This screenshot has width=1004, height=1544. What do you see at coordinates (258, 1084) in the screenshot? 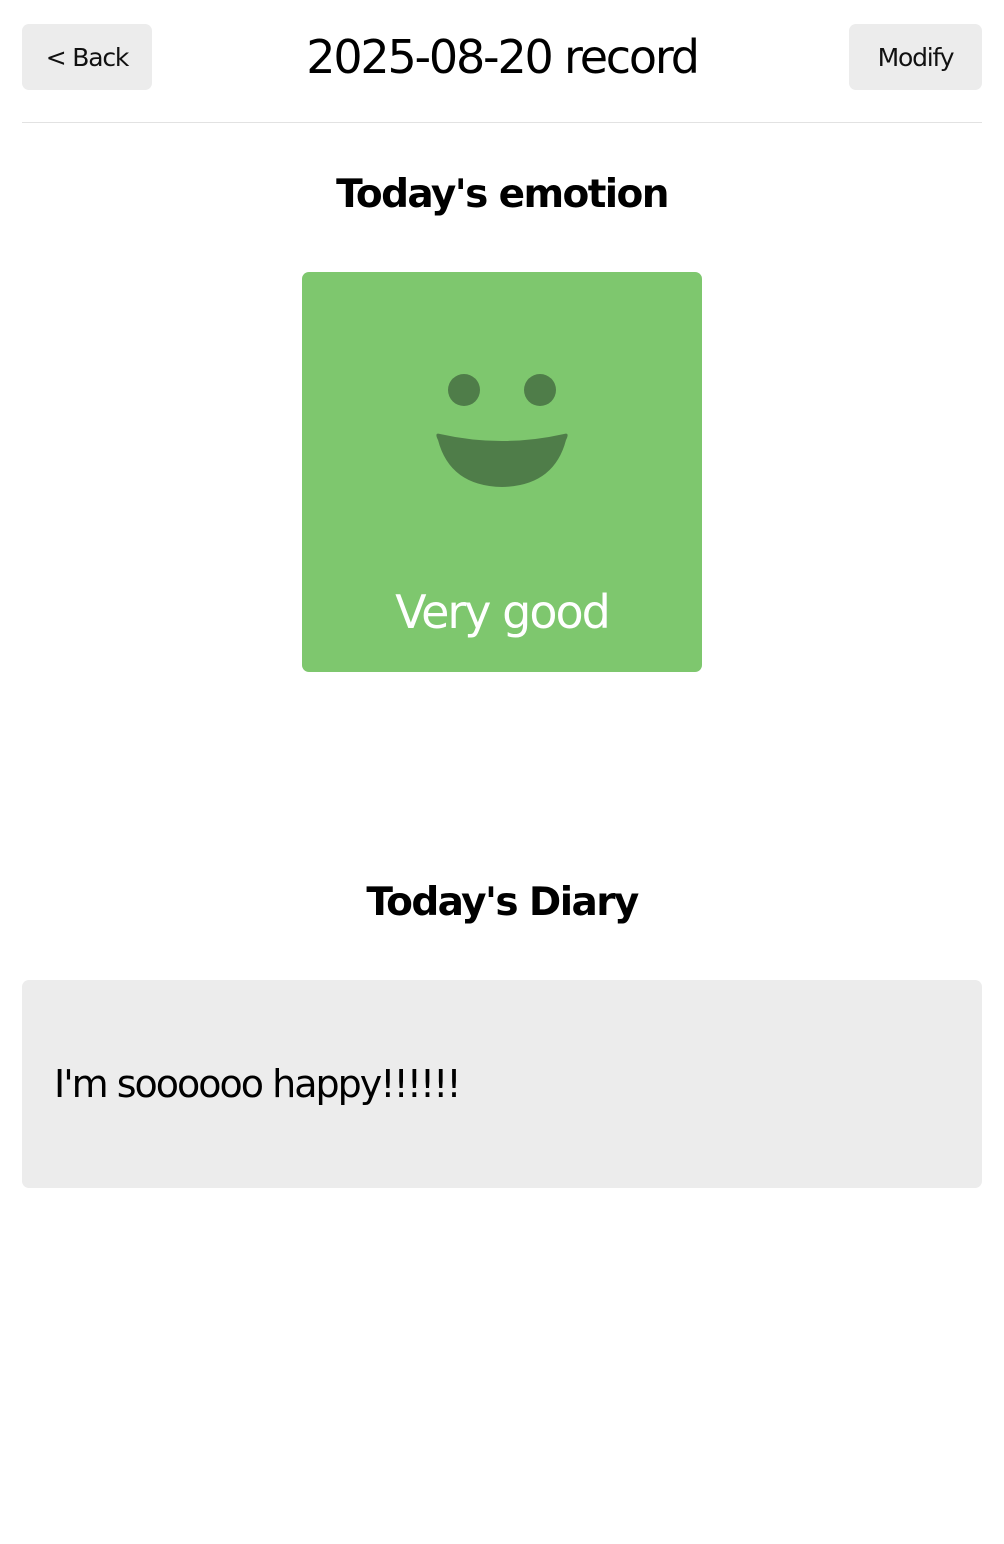
I see `diary-text: I'm soooooo happy!!!!!!` at bounding box center [258, 1084].